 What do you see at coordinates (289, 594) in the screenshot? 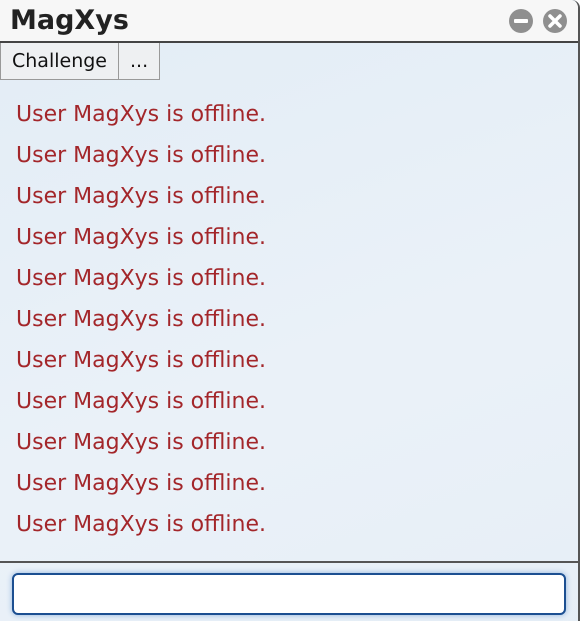
I see `message-input` at bounding box center [289, 594].